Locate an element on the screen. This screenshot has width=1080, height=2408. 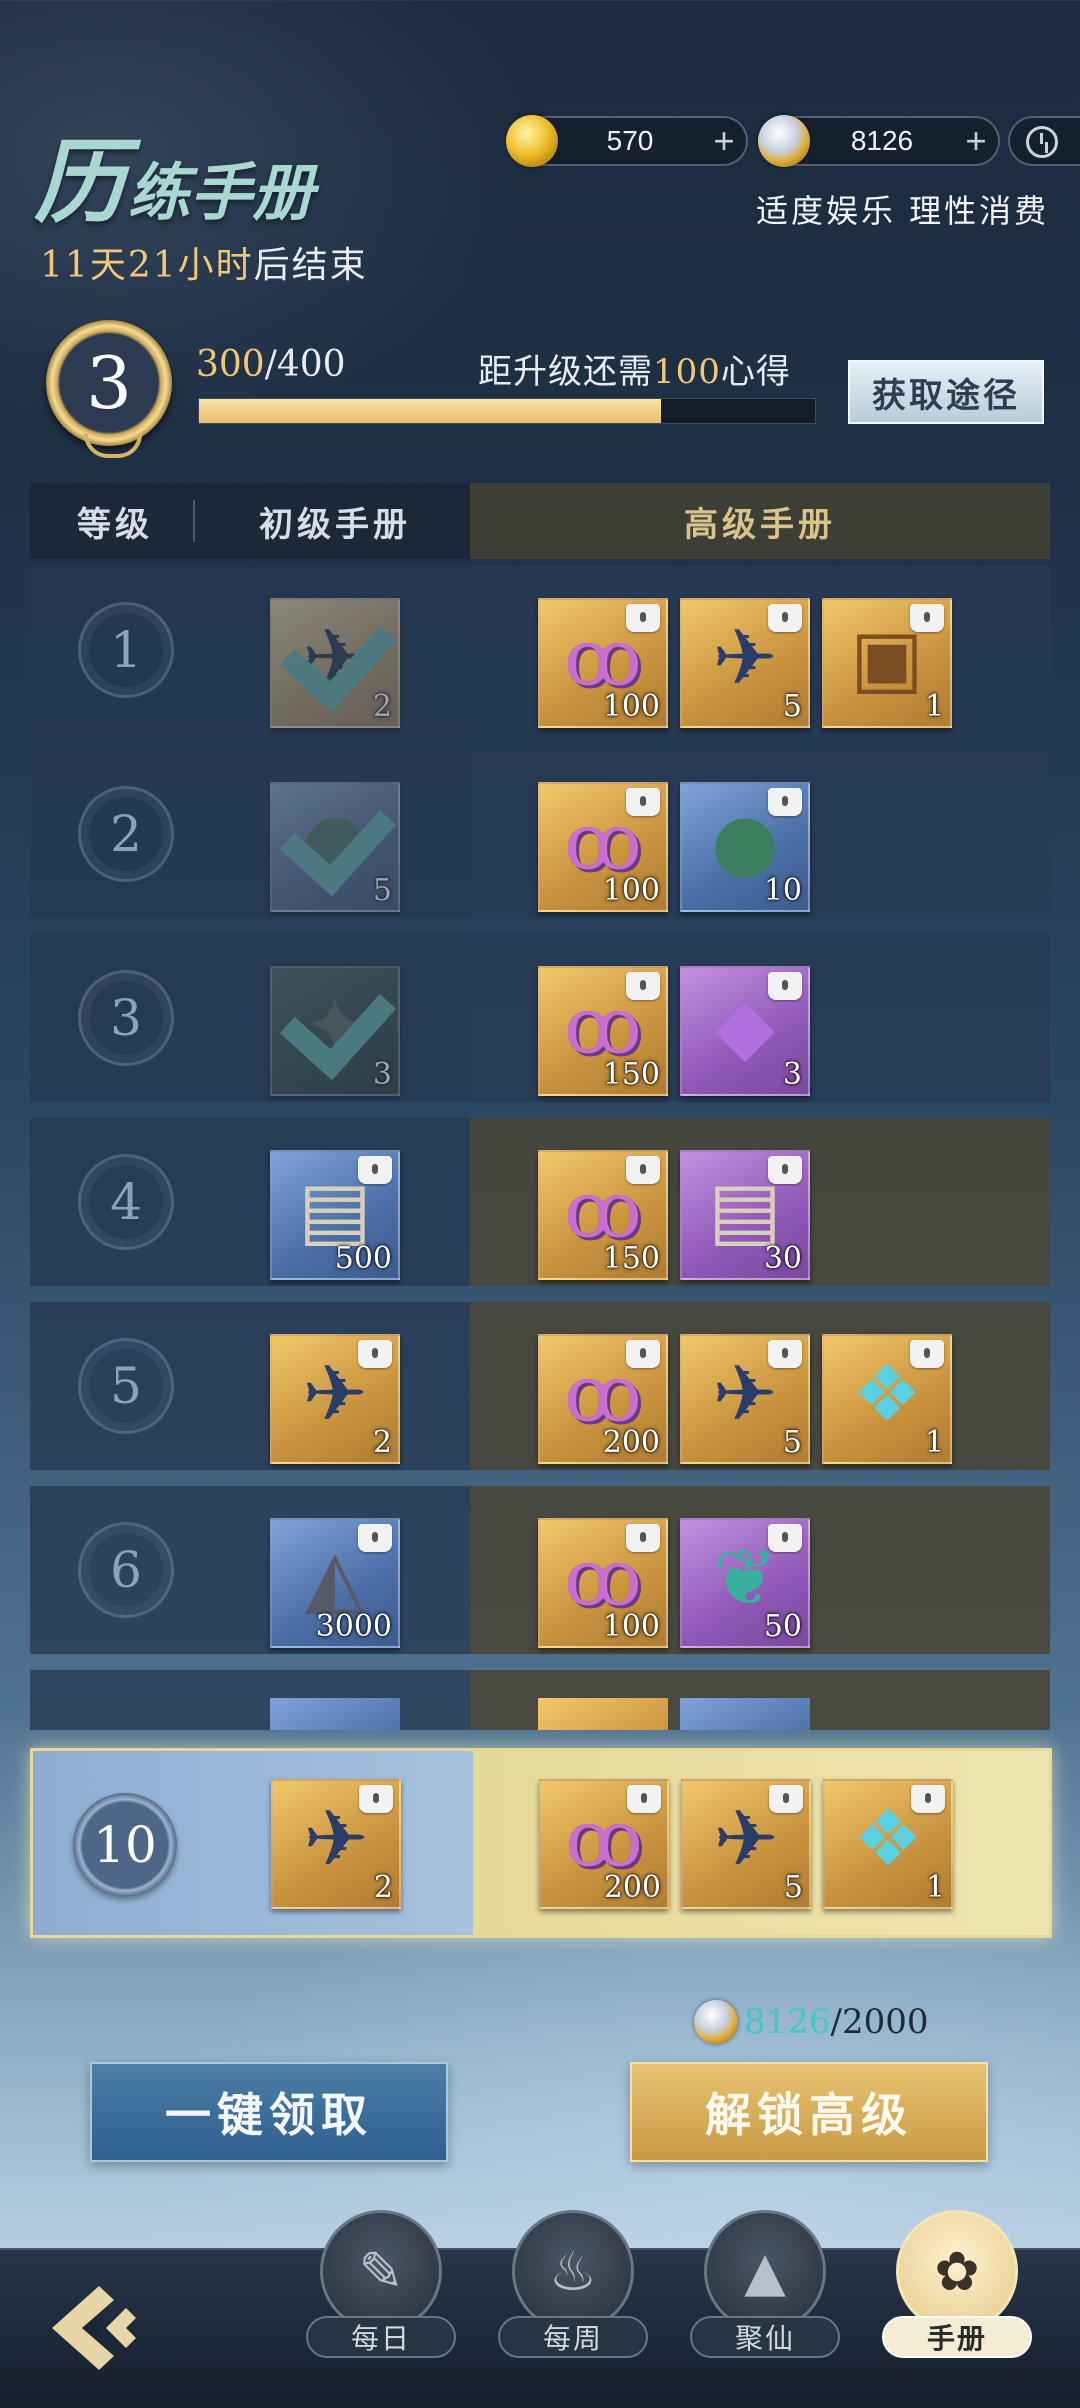
page-title-first-char: 历 is located at coordinates (81, 182).